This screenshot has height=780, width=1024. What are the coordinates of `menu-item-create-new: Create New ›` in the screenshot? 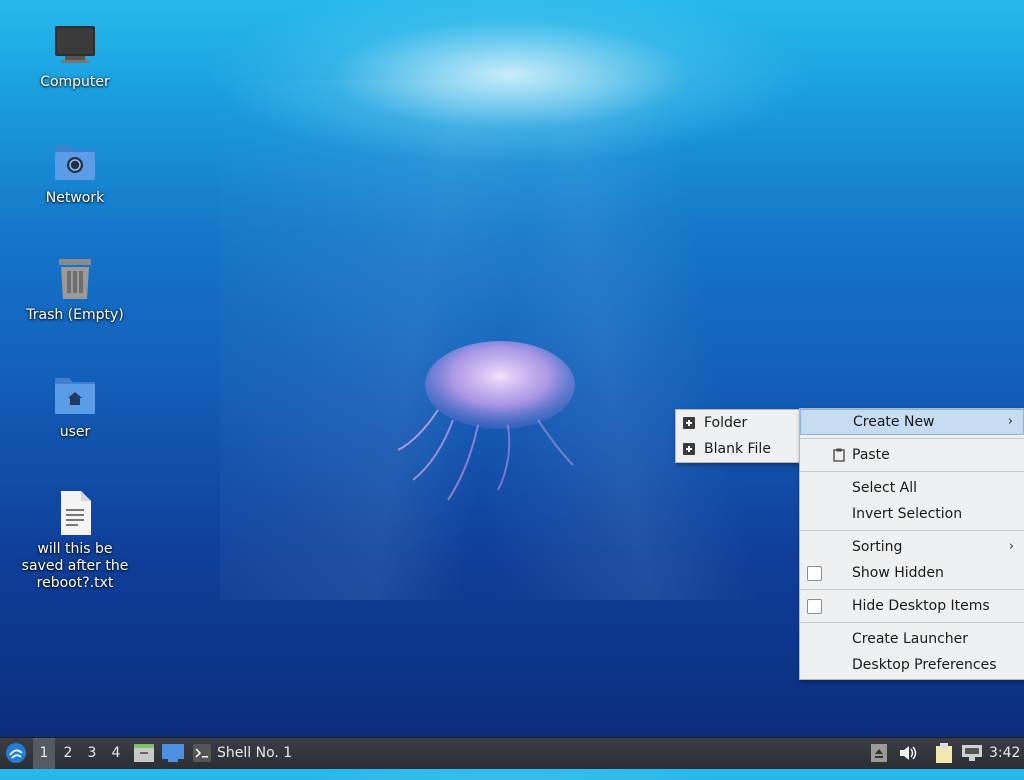 It's located at (912, 422).